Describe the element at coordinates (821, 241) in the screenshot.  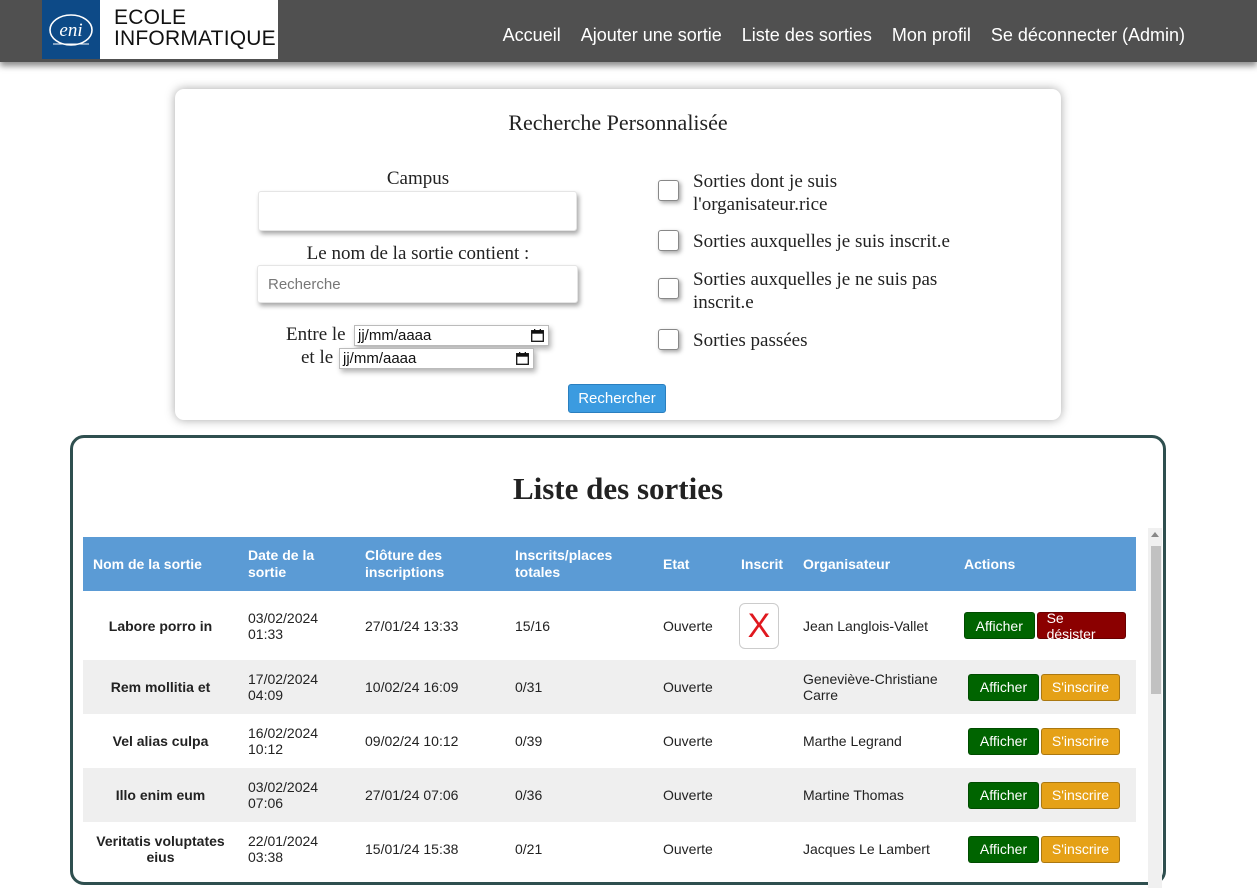
I see `checkbox-registered-label: Sorties auxquelles je suis inscrit.e` at that location.